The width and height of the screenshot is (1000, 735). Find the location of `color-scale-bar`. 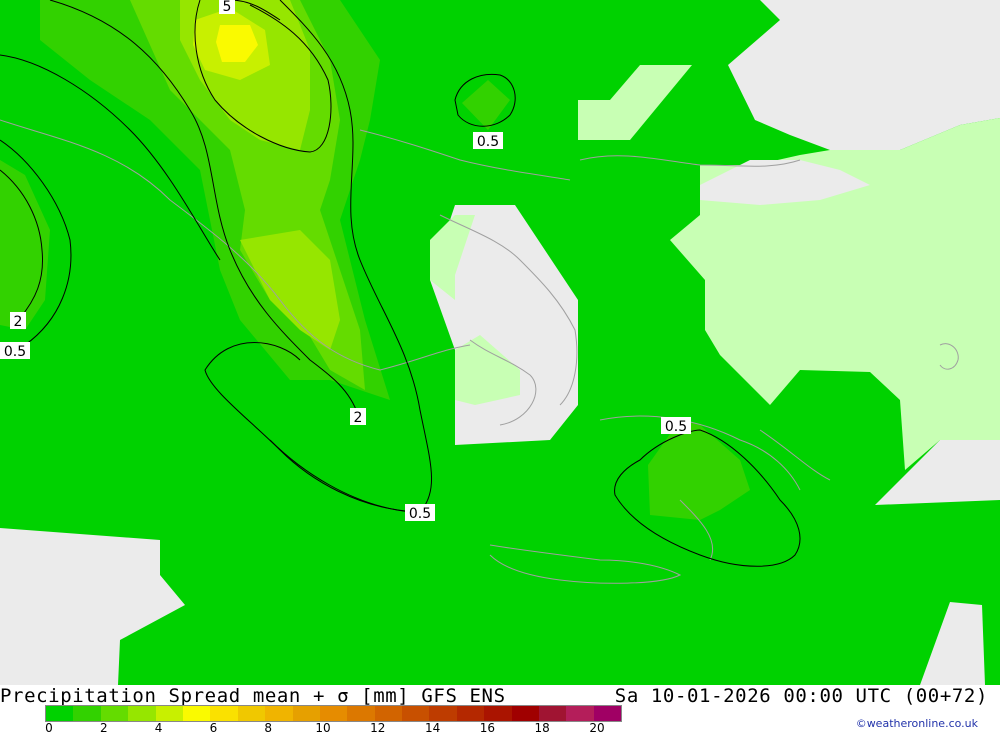

color-scale-bar is located at coordinates (334, 713).